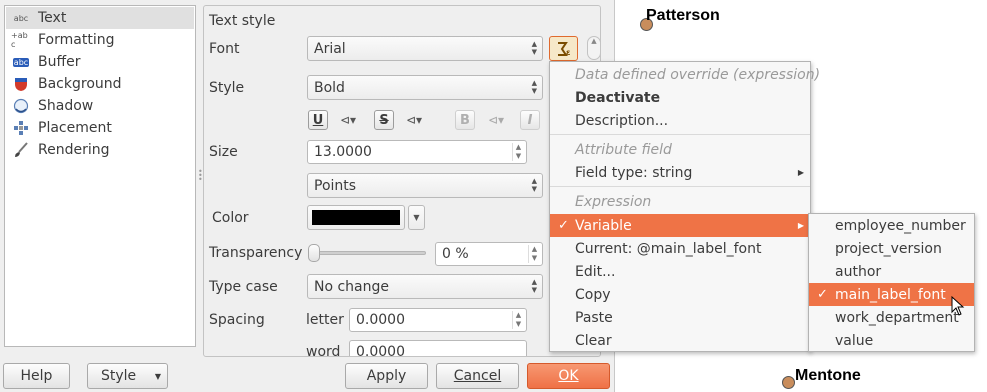  I want to click on submenu-item-project-version: project_version, so click(891, 248).